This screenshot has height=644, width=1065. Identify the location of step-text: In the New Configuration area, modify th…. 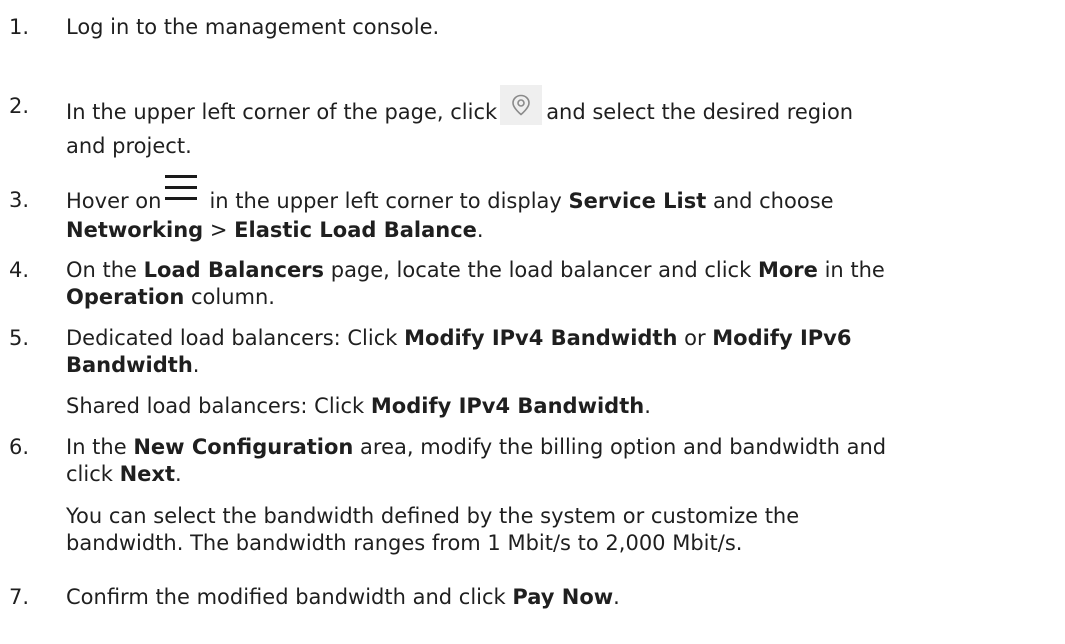
(556, 461).